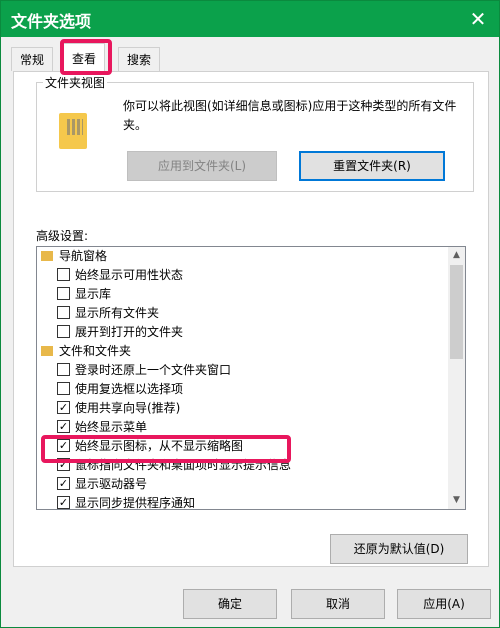 This screenshot has width=500, height=628. I want to click on tab-general: 常规, so click(32, 59).